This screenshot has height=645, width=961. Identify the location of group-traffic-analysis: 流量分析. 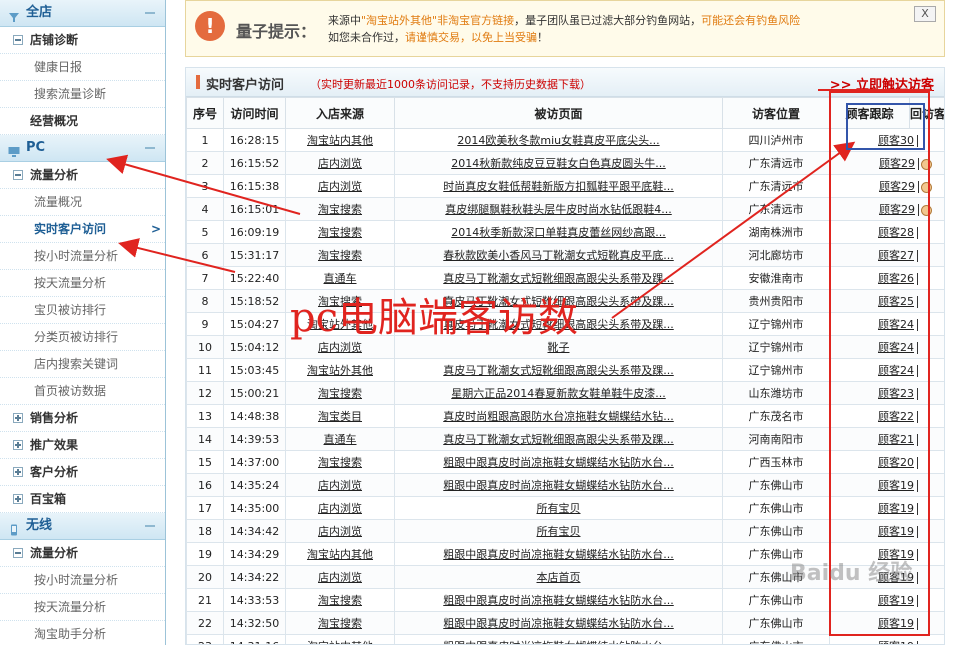
(82, 175).